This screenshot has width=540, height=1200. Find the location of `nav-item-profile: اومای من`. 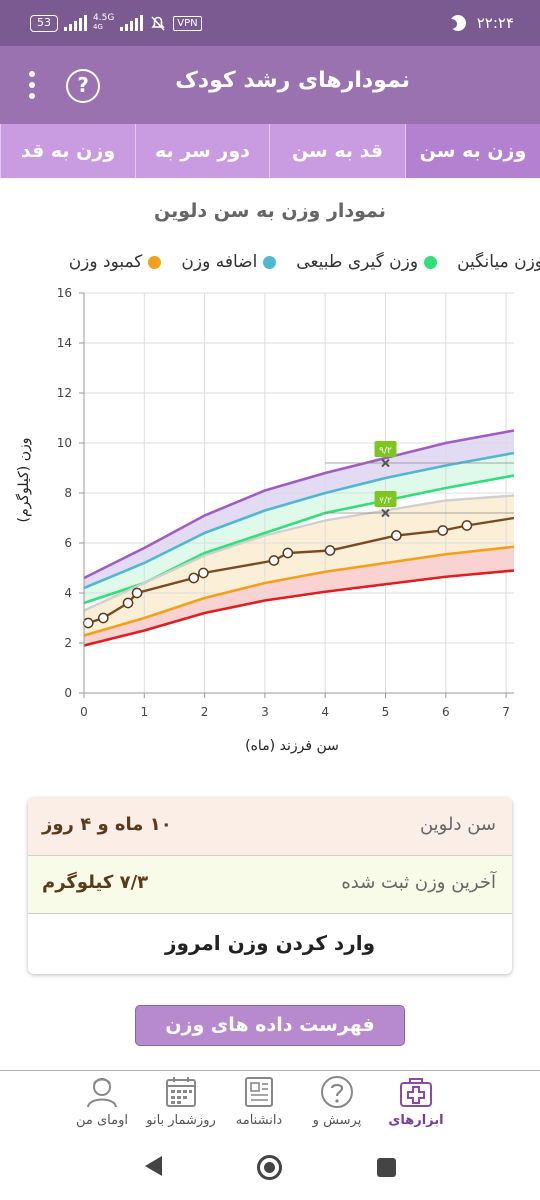

nav-item-profile: اومای من is located at coordinates (102, 1106).